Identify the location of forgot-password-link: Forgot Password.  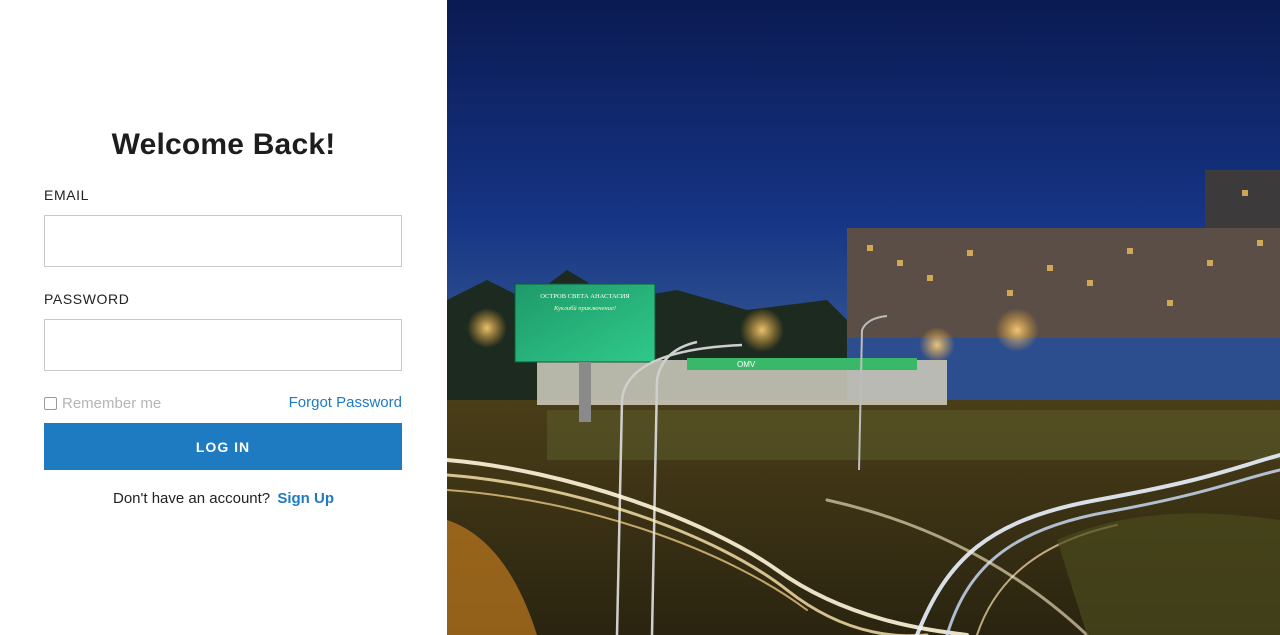
(345, 402).